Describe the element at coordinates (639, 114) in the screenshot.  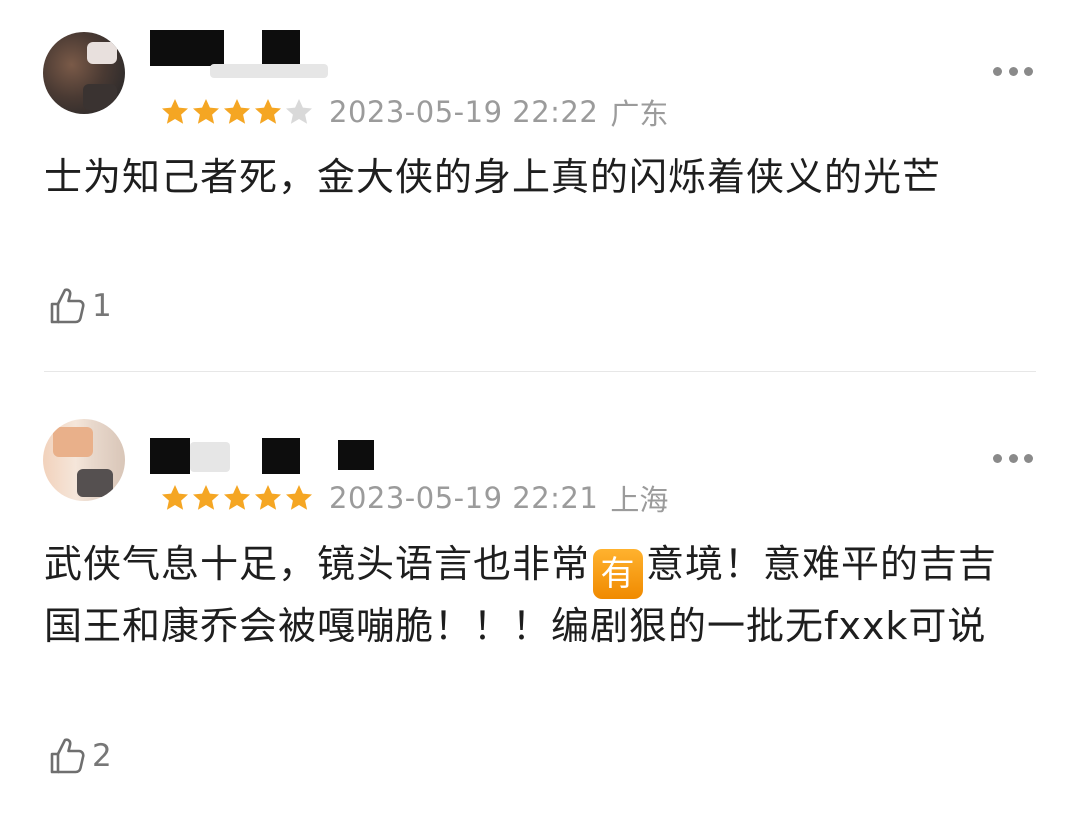
I see `comment-location: 广东` at that location.